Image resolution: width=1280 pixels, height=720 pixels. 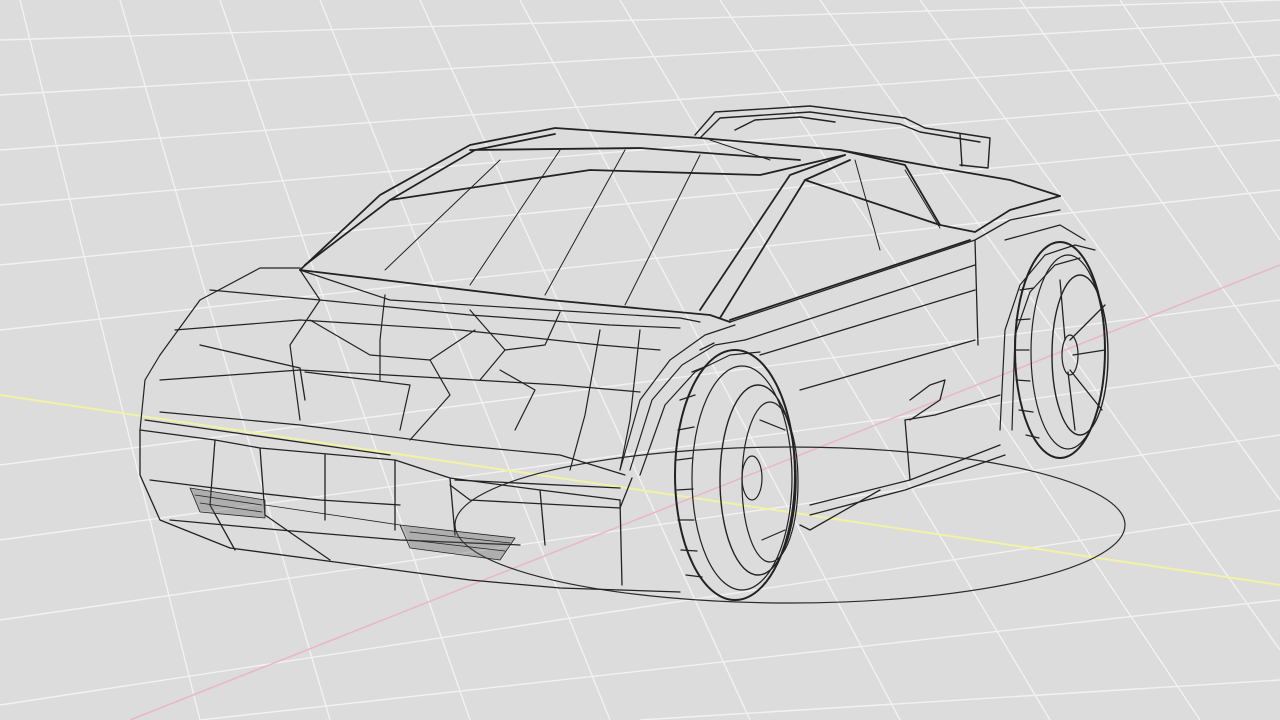 I want to click on rear-spoiler, so click(x=842, y=137).